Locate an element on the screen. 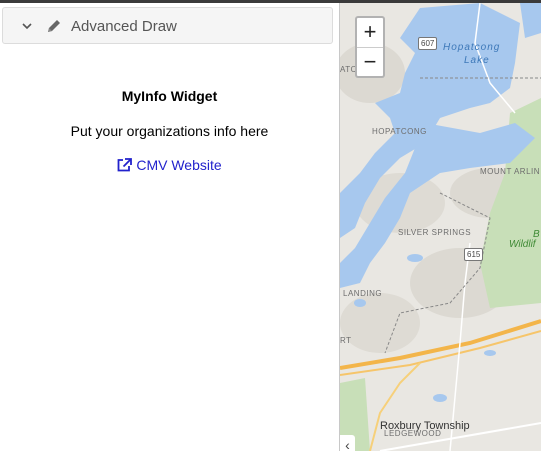  chevron-down-icon is located at coordinates (27, 26).